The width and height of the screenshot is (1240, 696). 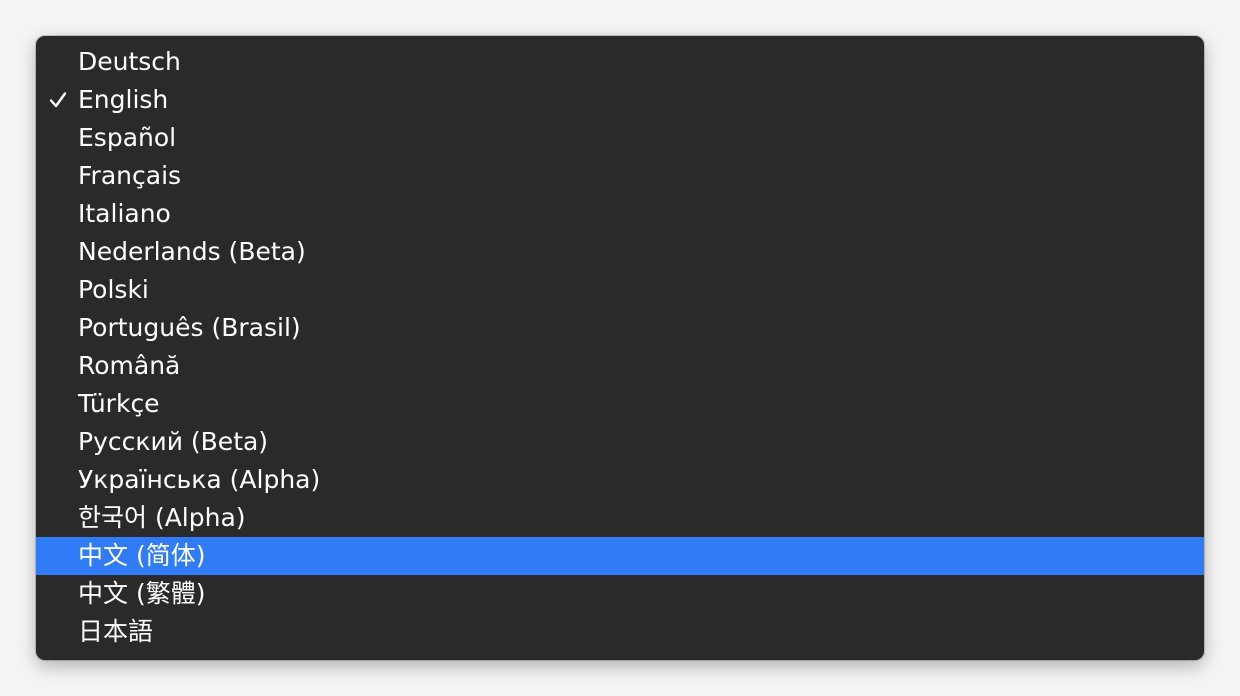 I want to click on menu-item-espanol: Español, so click(x=620, y=138).